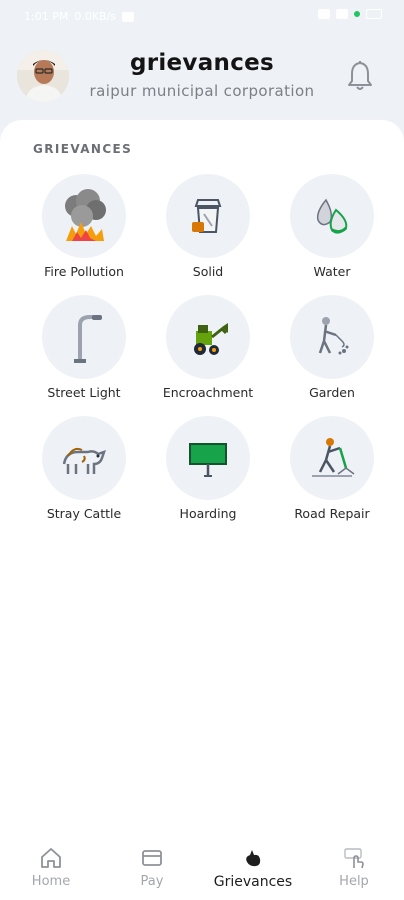  Describe the element at coordinates (202, 869) in the screenshot. I see `bottom-nav: Home Pay Grievances Help` at that location.